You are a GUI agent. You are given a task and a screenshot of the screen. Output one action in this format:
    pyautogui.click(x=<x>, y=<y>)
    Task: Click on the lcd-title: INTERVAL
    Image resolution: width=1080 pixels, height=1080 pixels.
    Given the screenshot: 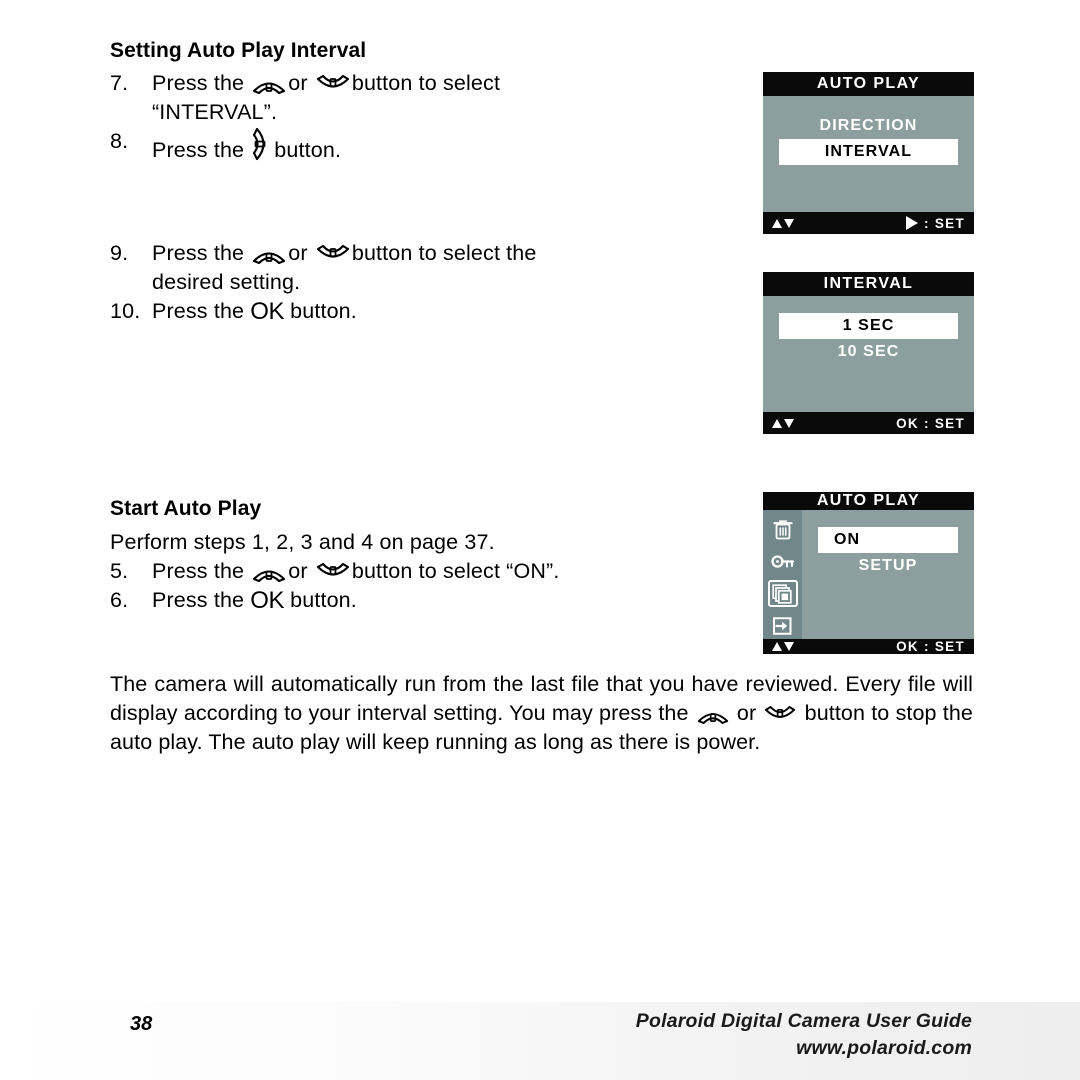 What is the action you would take?
    pyautogui.click(x=868, y=284)
    